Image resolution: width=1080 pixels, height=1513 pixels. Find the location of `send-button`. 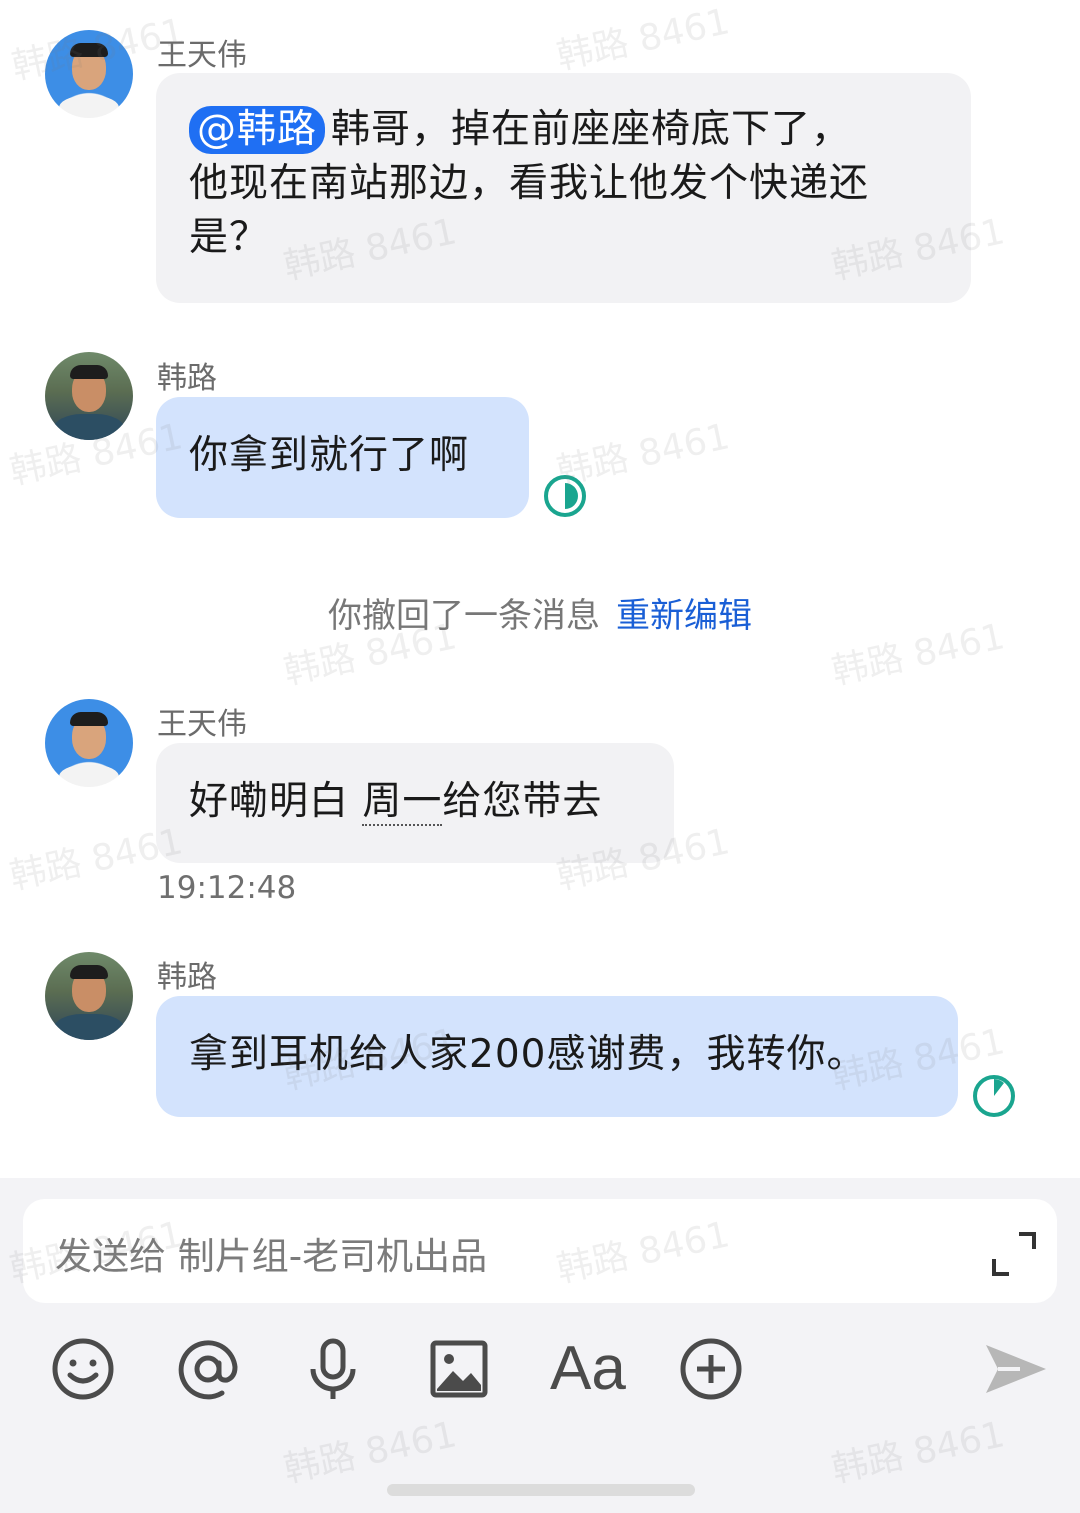

send-button is located at coordinates (1016, 1369).